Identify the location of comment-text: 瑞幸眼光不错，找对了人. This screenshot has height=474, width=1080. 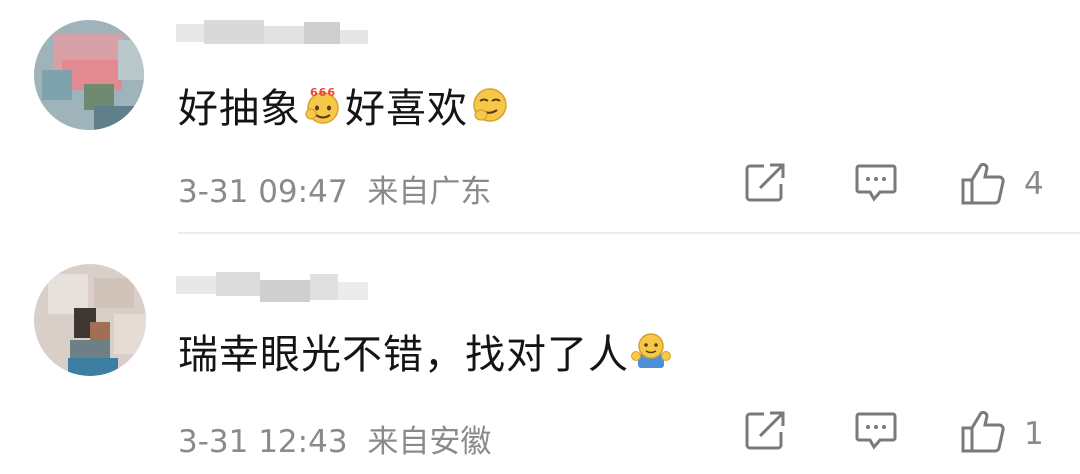
(425, 352).